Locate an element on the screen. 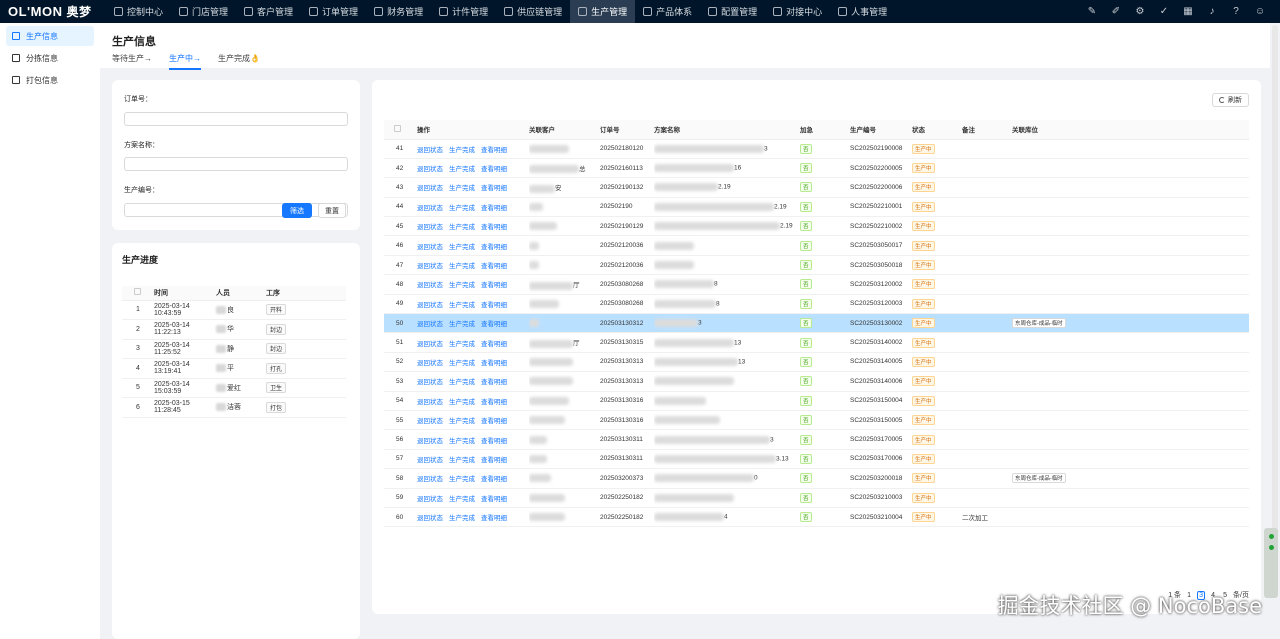 Image resolution: width=1280 pixels, height=639 pixels. nav-item-7: 生产管理 is located at coordinates (603, 11).